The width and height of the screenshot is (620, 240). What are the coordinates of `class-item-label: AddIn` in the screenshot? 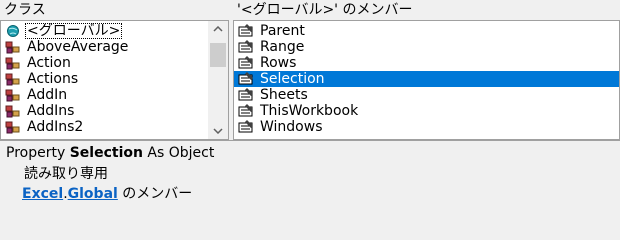 It's located at (47, 95).